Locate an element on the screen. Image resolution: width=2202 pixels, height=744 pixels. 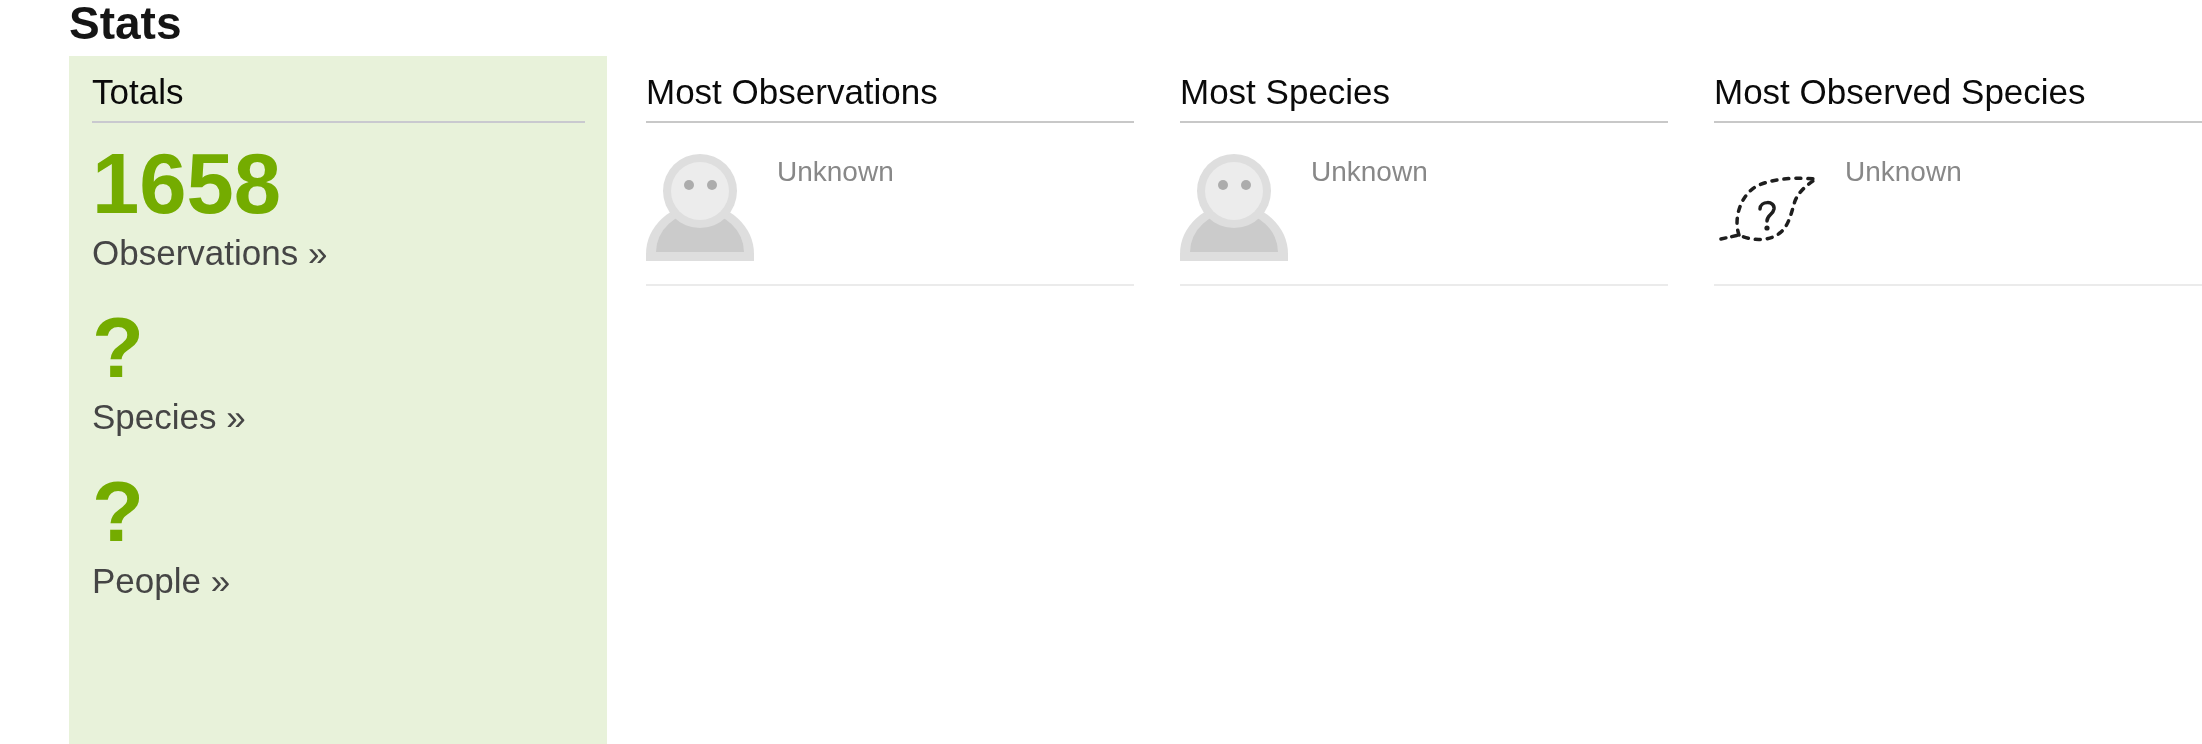
stat-link: Observations » is located at coordinates (210, 252).